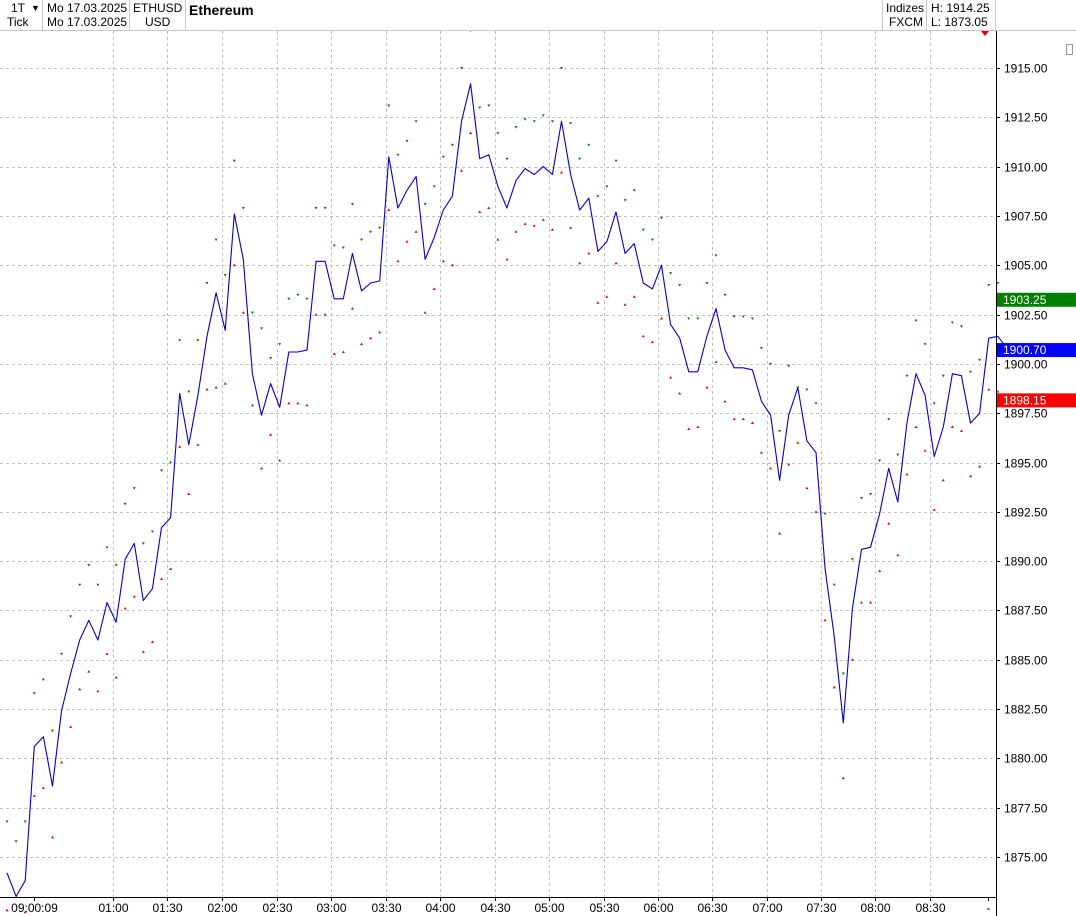 Image resolution: width=1076 pixels, height=916 pixels. Describe the element at coordinates (989, 908) in the screenshot. I see `x-tick-label: -` at that location.